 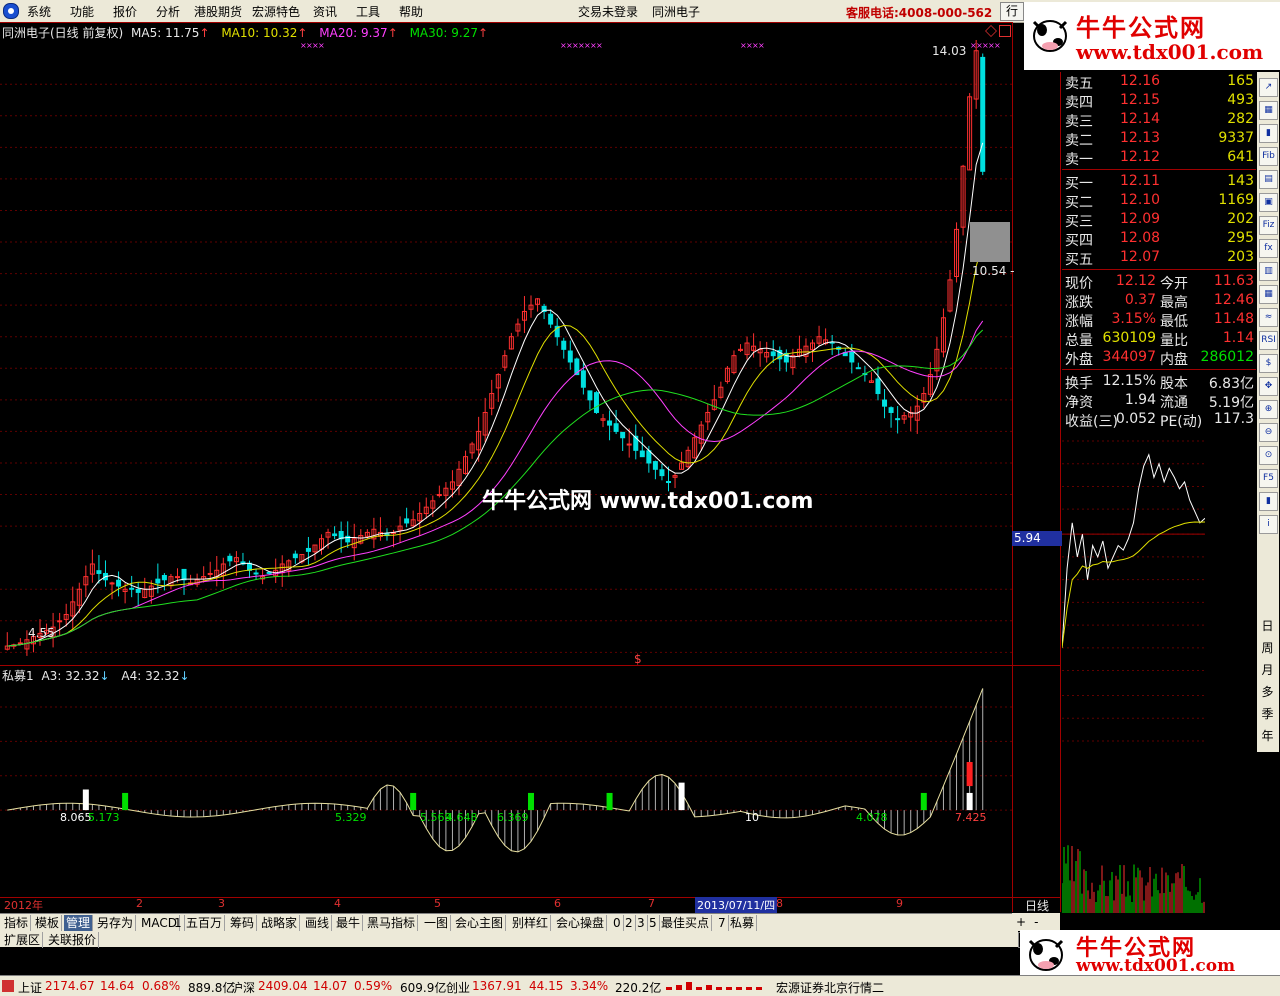 I want to click on k-chart-icon: ▥, so click(x=1268, y=271).